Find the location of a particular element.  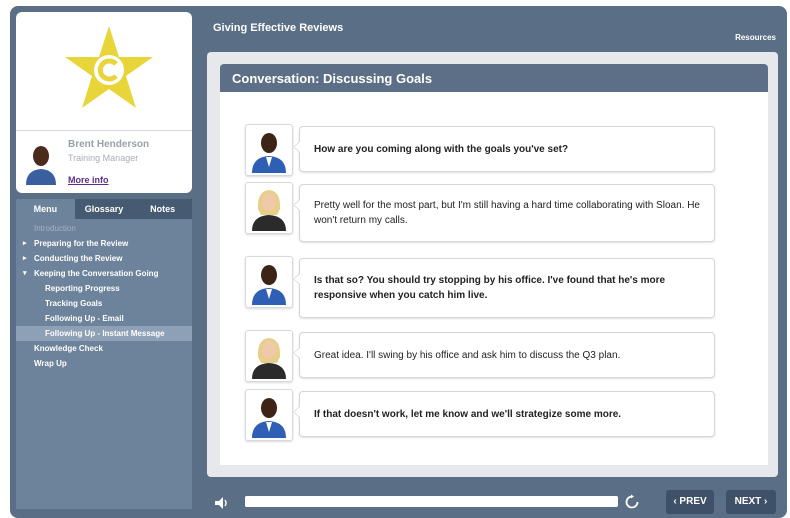

menu-item-label: Preparing for the Review is located at coordinates (81, 243).